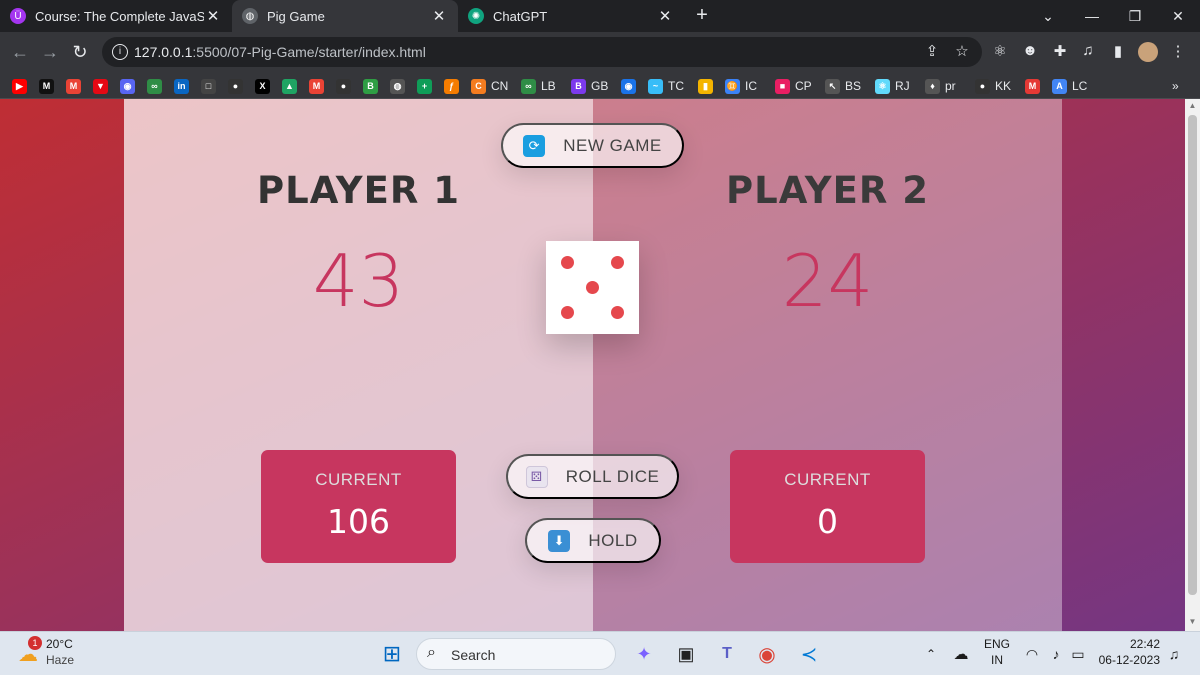 The width and height of the screenshot is (1200, 675). I want to click on clock-date: 06-12-2023, so click(1126, 660).